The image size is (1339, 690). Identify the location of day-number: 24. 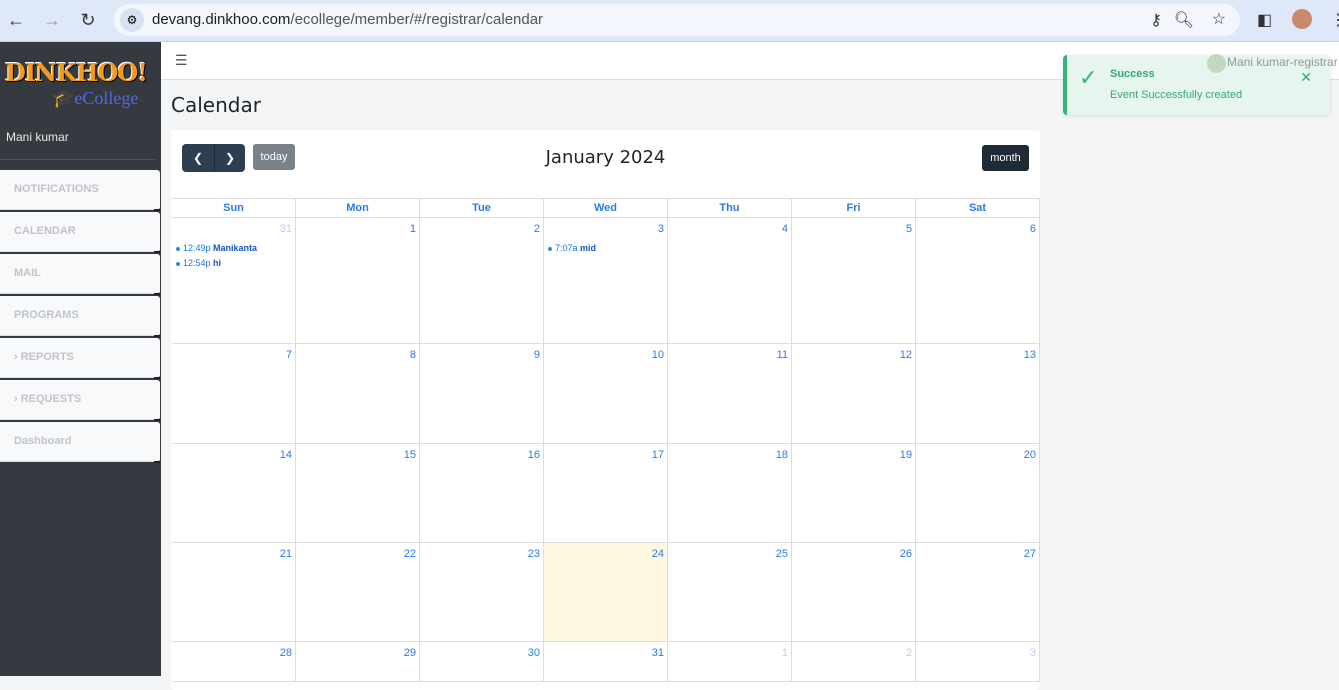
(658, 554).